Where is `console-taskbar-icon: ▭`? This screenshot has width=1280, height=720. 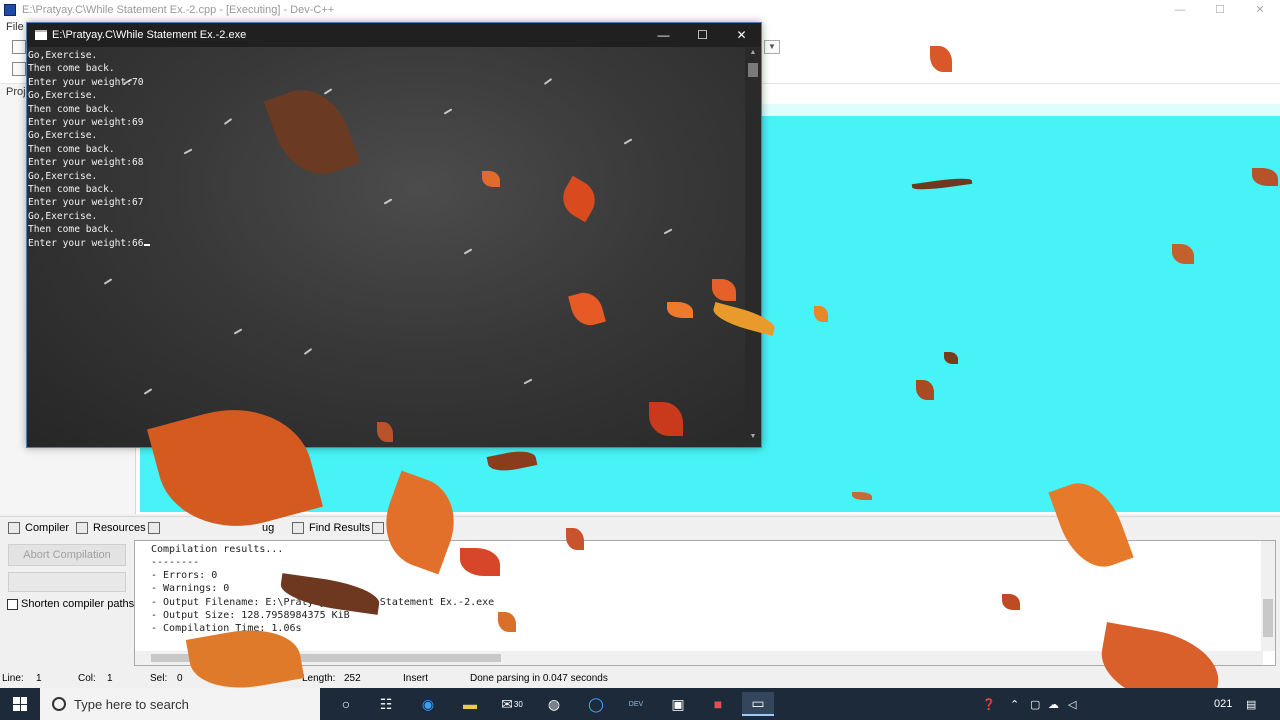
console-taskbar-icon: ▭ is located at coordinates (758, 704).